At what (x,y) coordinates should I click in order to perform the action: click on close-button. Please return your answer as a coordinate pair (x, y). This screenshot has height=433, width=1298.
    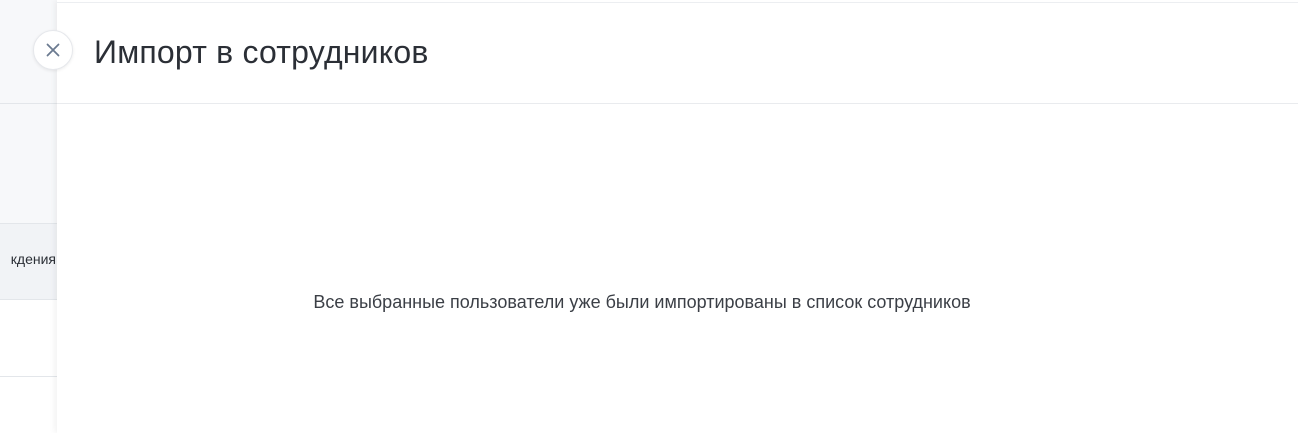
    Looking at the image, I should click on (53, 50).